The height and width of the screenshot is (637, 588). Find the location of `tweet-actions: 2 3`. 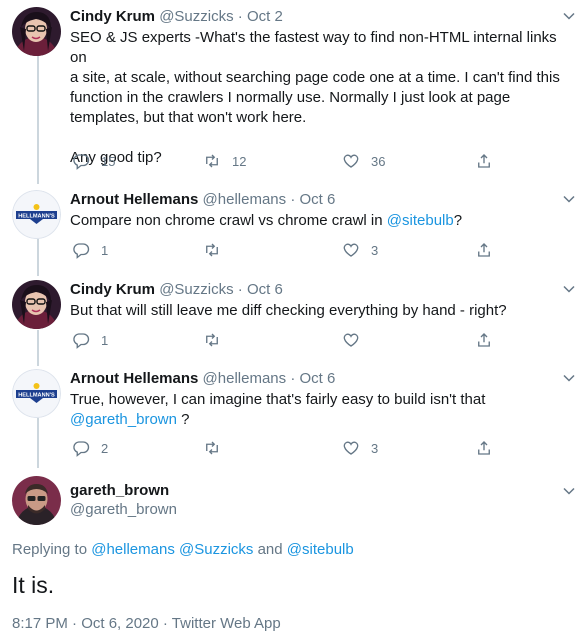

tweet-actions: 2 3 is located at coordinates (285, 448).